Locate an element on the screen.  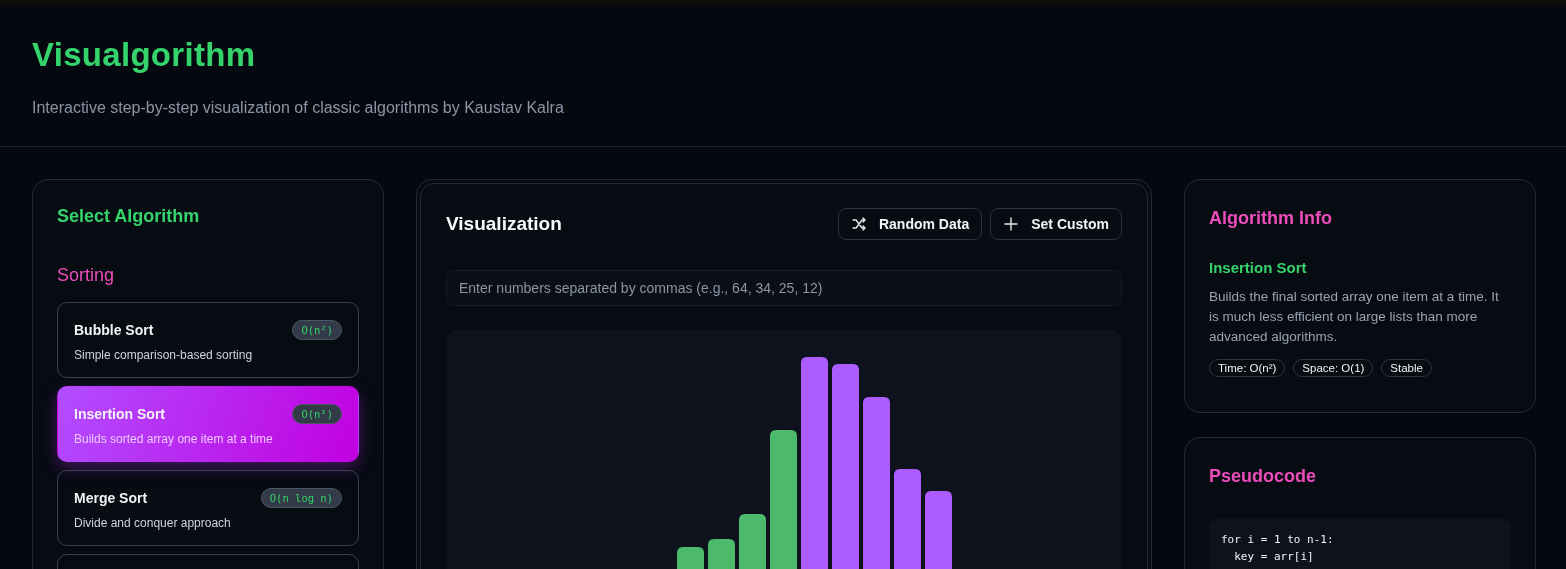
random-data-button: Random Data is located at coordinates (910, 224).